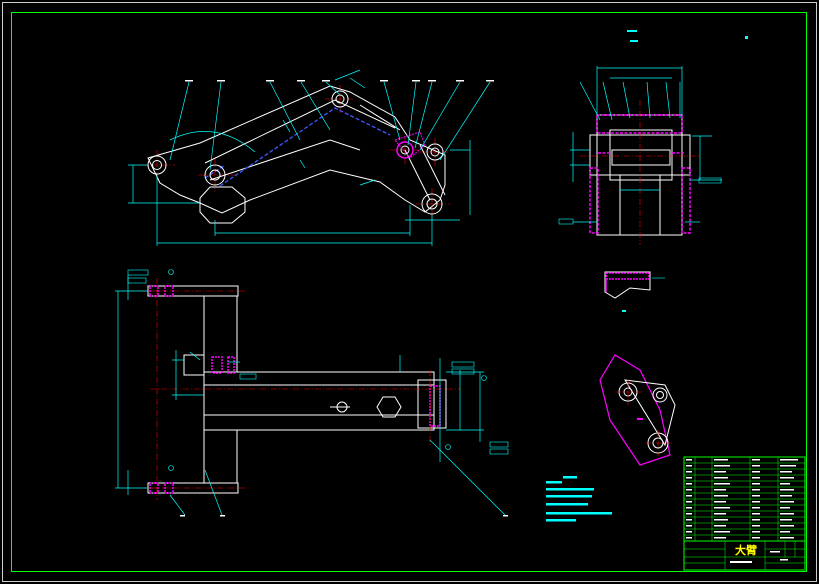 Image resolution: width=819 pixels, height=584 pixels. I want to click on lug-plate-detail, so click(637, 410).